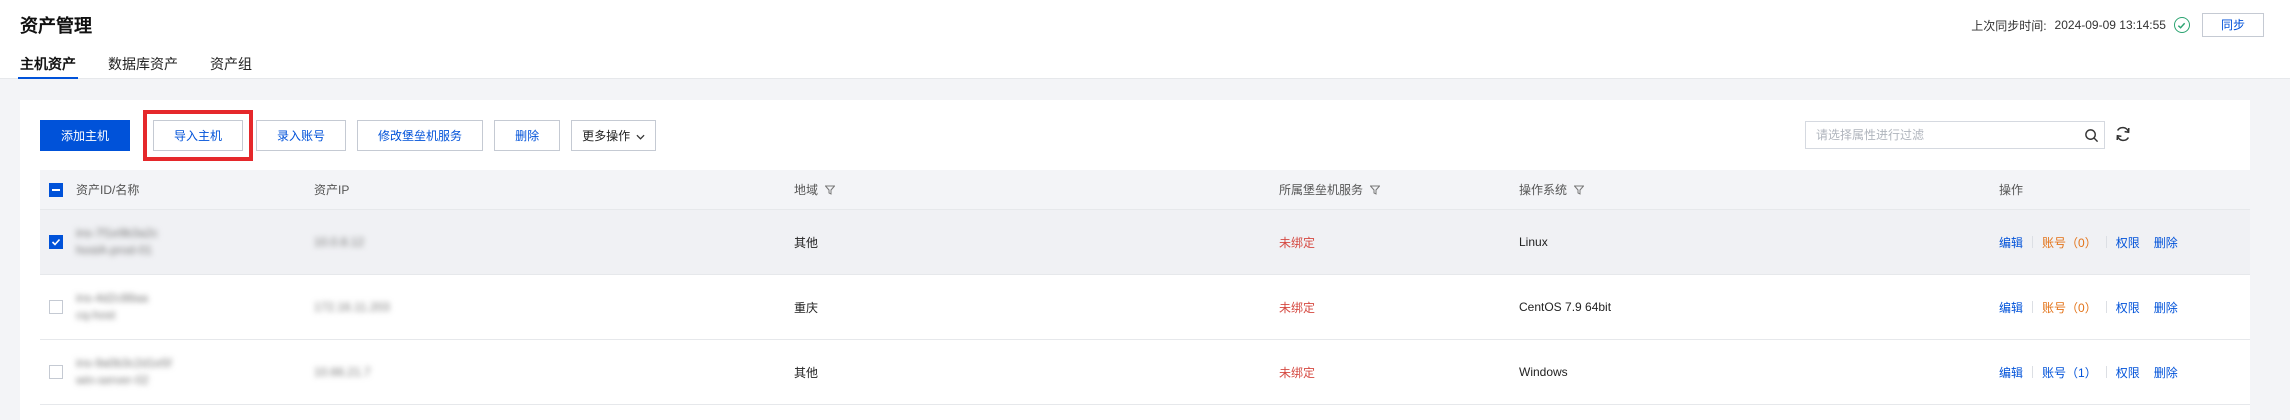 Image resolution: width=2290 pixels, height=420 pixels. Describe the element at coordinates (2181, 25) in the screenshot. I see `check-circle-icon` at that location.